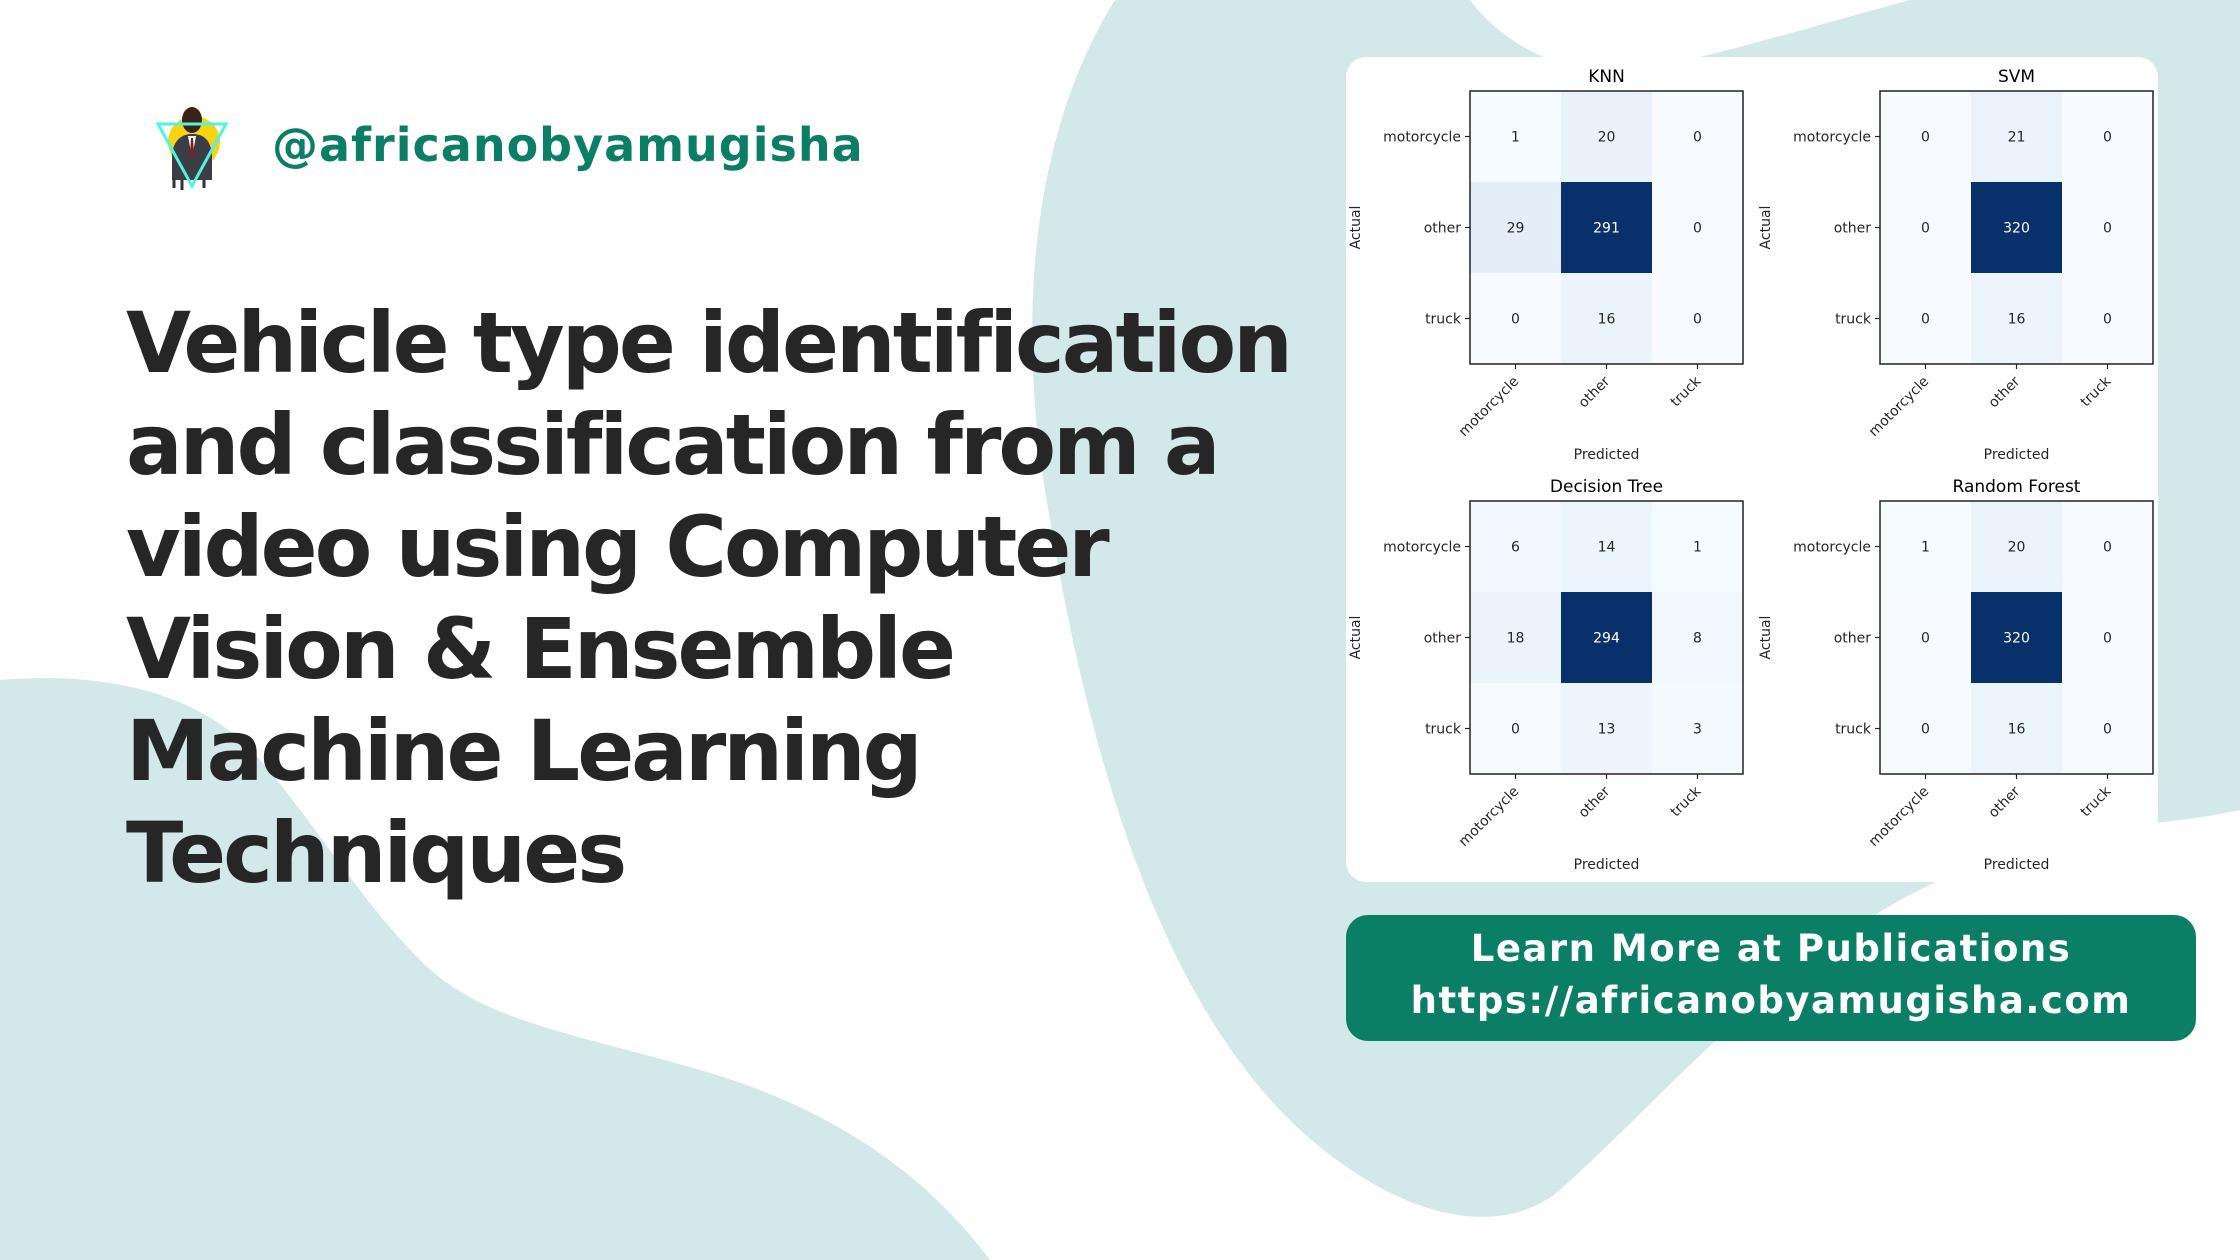 The height and width of the screenshot is (1260, 2240). Describe the element at coordinates (524, 751) in the screenshot. I see `title-line: Machine Learning` at that location.